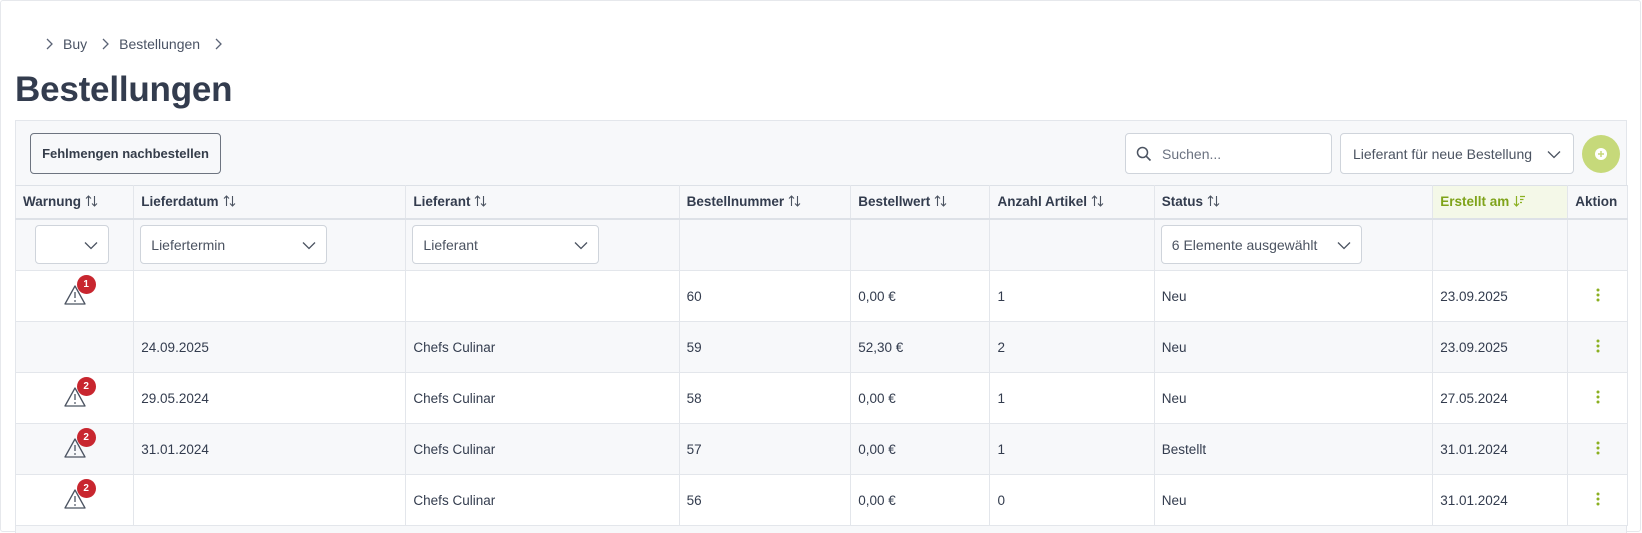 The height and width of the screenshot is (533, 1642). I want to click on warning-count-badge: 1, so click(86, 284).